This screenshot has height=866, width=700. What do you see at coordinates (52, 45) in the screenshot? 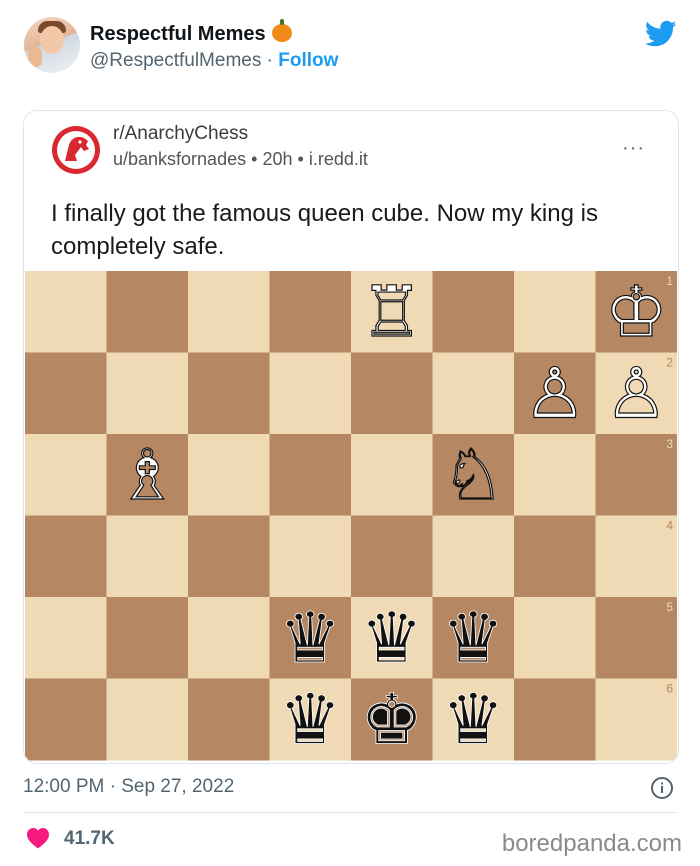
I see `author-avatar` at bounding box center [52, 45].